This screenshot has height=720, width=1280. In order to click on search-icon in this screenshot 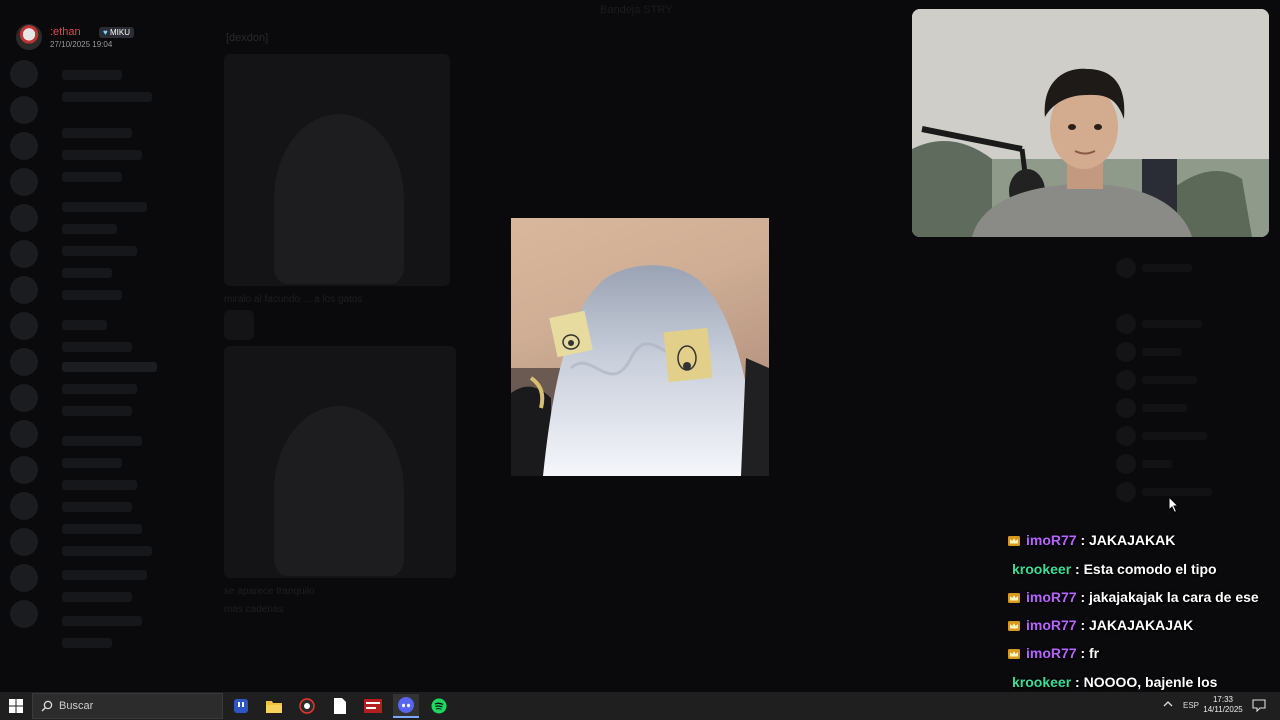, I will do `click(47, 706)`.